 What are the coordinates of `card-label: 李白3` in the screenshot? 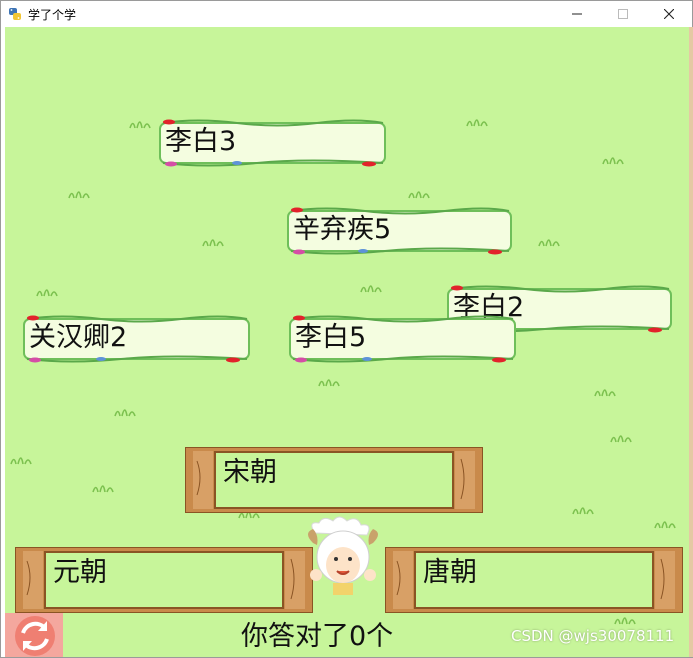 It's located at (201, 141).